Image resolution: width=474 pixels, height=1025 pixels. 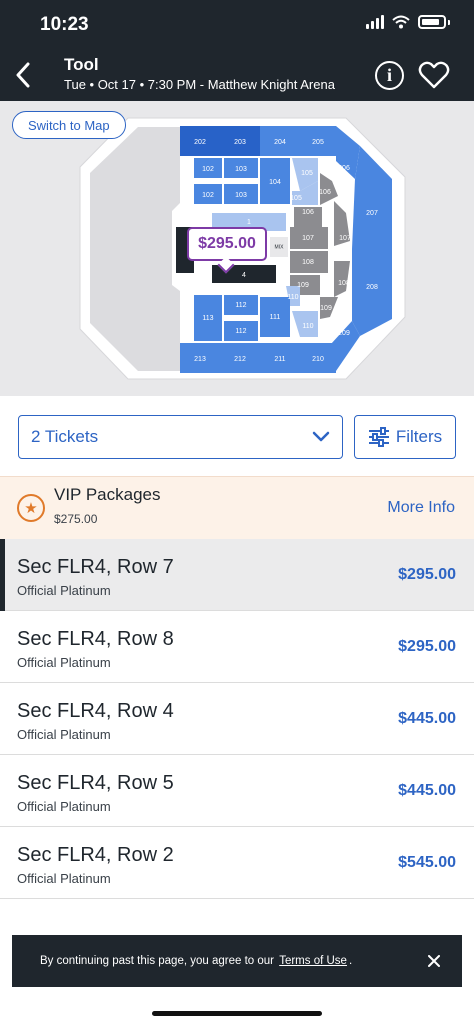 I want to click on section-103a-label: 103, so click(x=241, y=169).